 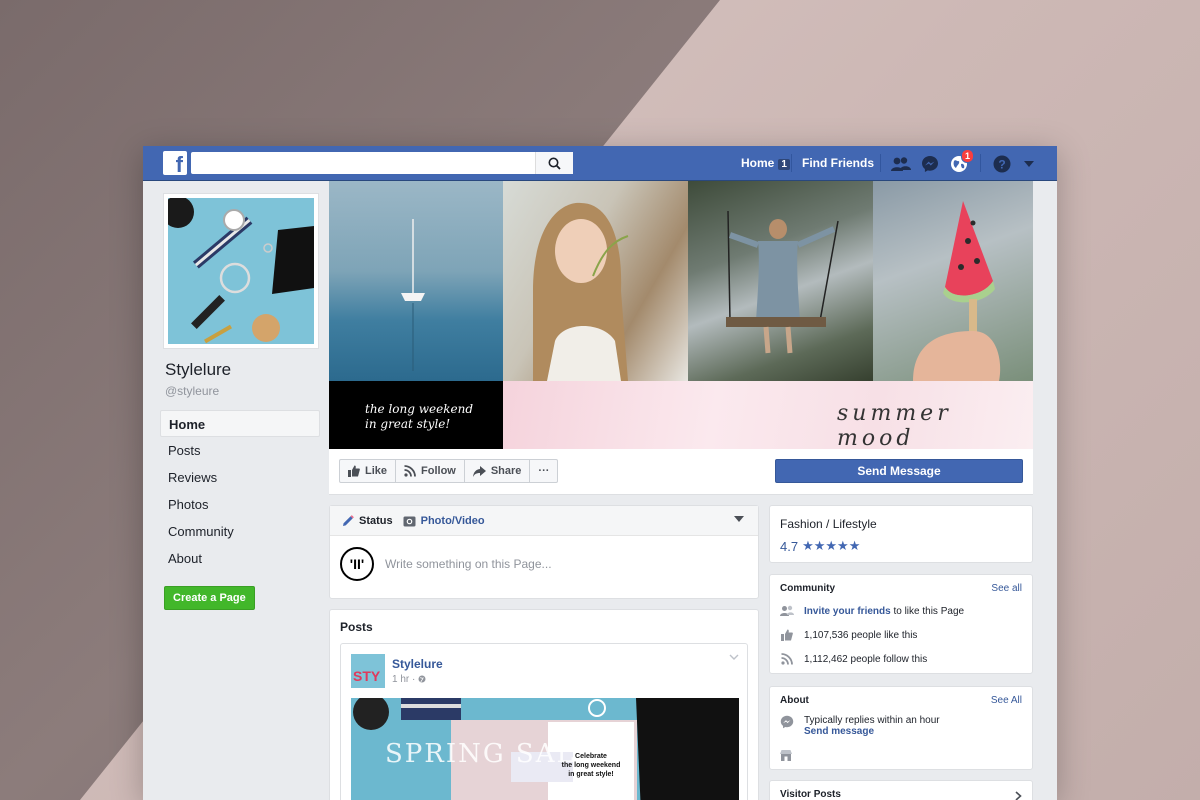 I want to click on post-time-text: 1 hr ·, so click(x=405, y=679).